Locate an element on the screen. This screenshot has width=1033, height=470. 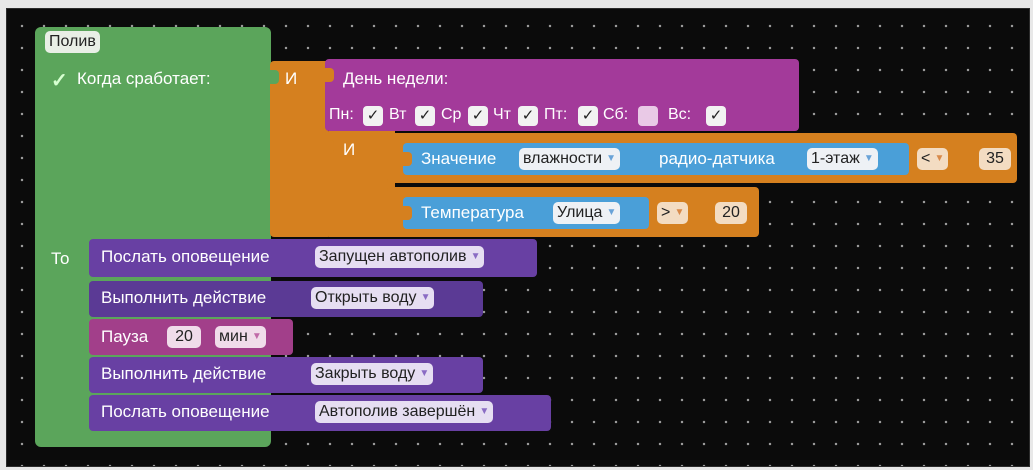
day-label-sat: Сб: is located at coordinates (616, 114).